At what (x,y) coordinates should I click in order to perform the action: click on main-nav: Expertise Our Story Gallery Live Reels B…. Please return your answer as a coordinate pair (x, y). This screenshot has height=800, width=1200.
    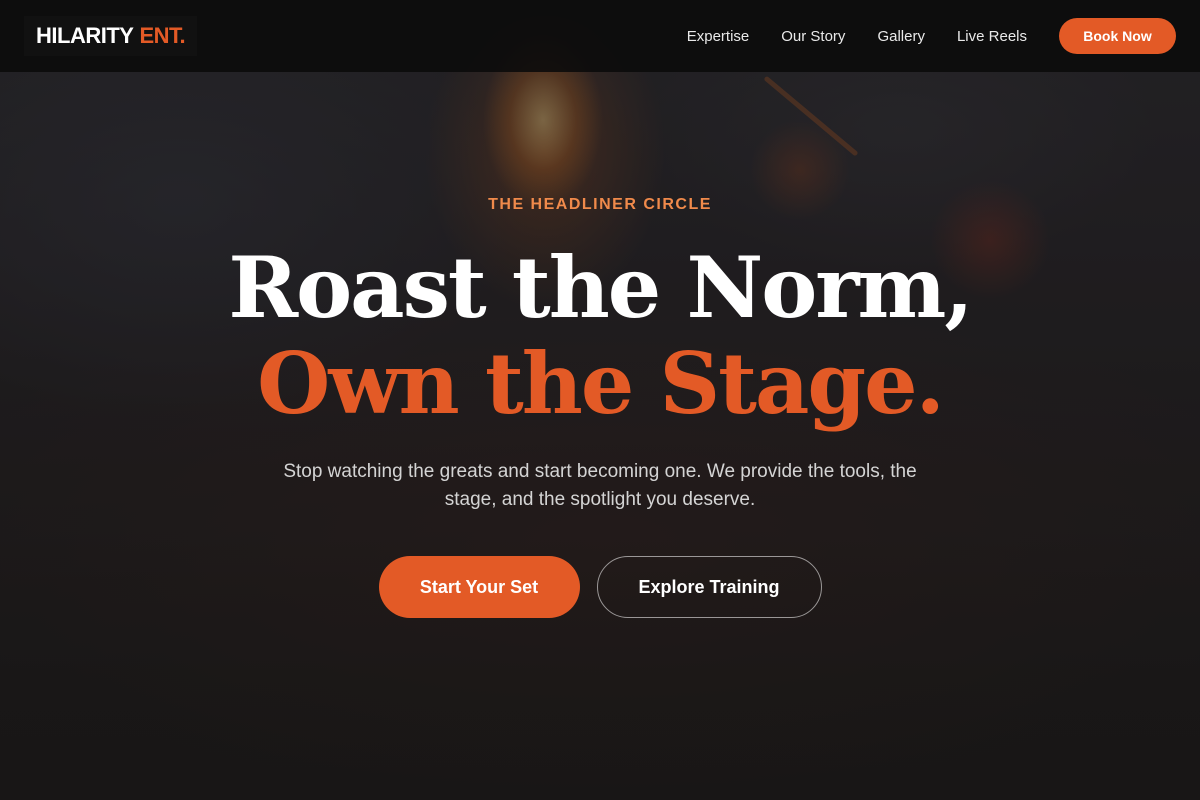
    Looking at the image, I should click on (931, 36).